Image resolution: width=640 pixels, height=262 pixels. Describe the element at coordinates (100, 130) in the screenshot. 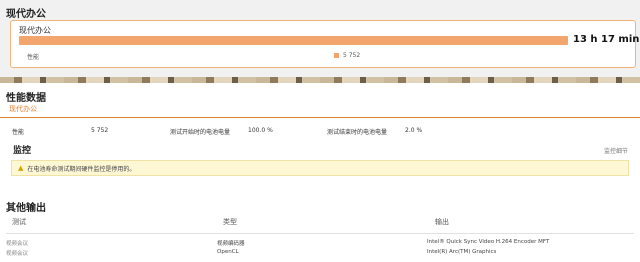

I see `field-value-performance: 5 752` at that location.